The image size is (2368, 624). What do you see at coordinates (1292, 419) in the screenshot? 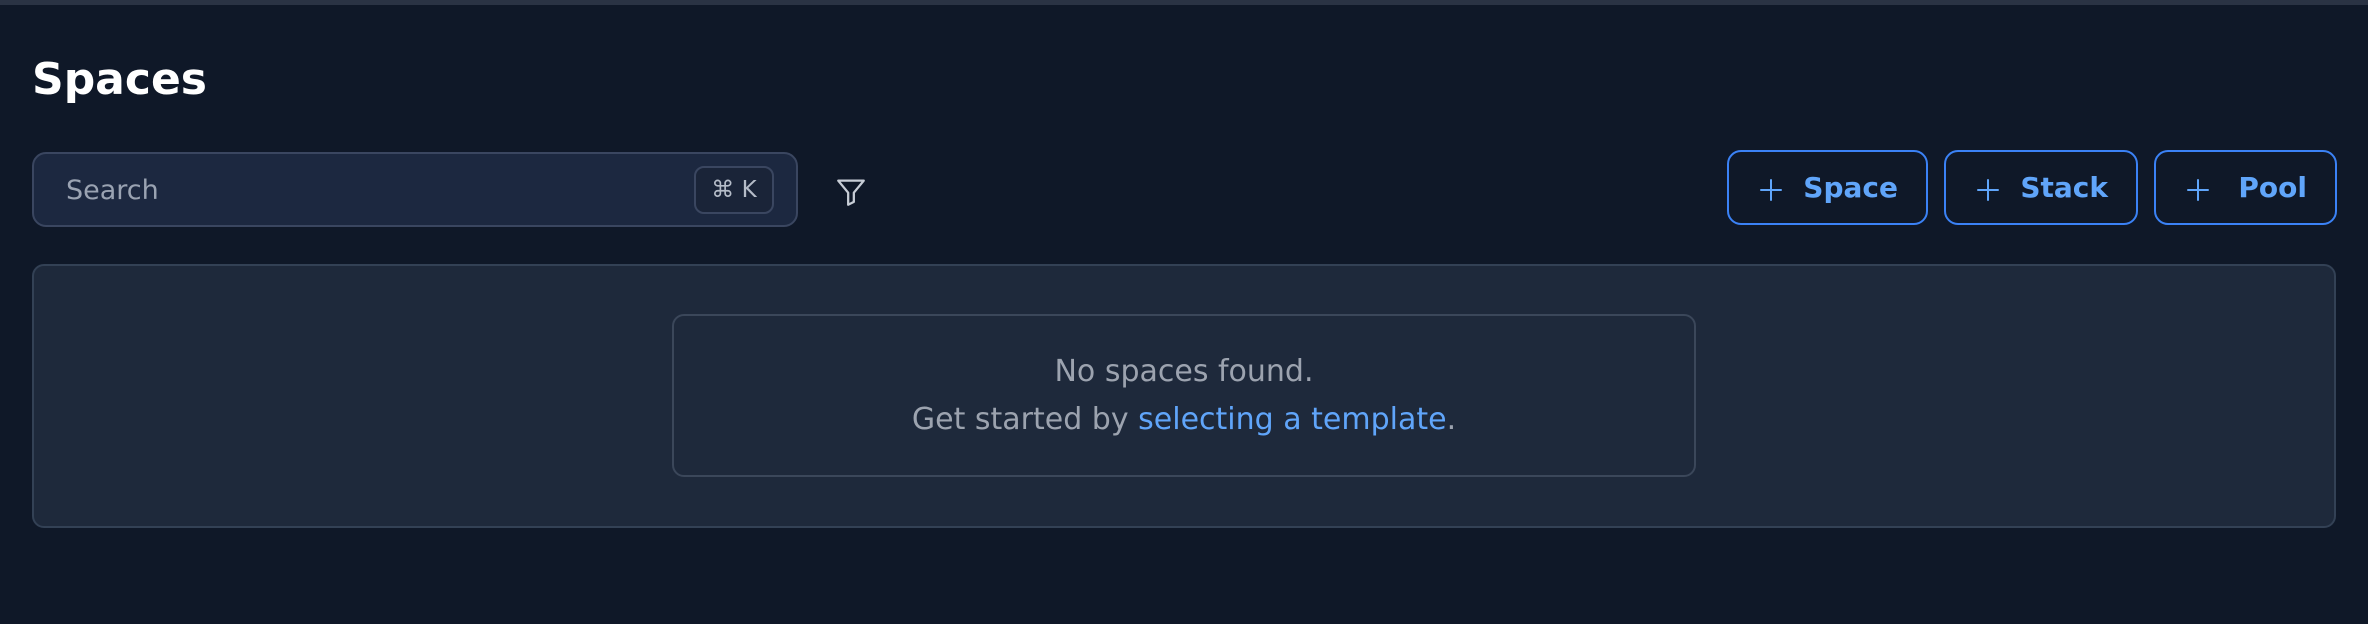
I see `select-template-link: selecting a template` at bounding box center [1292, 419].